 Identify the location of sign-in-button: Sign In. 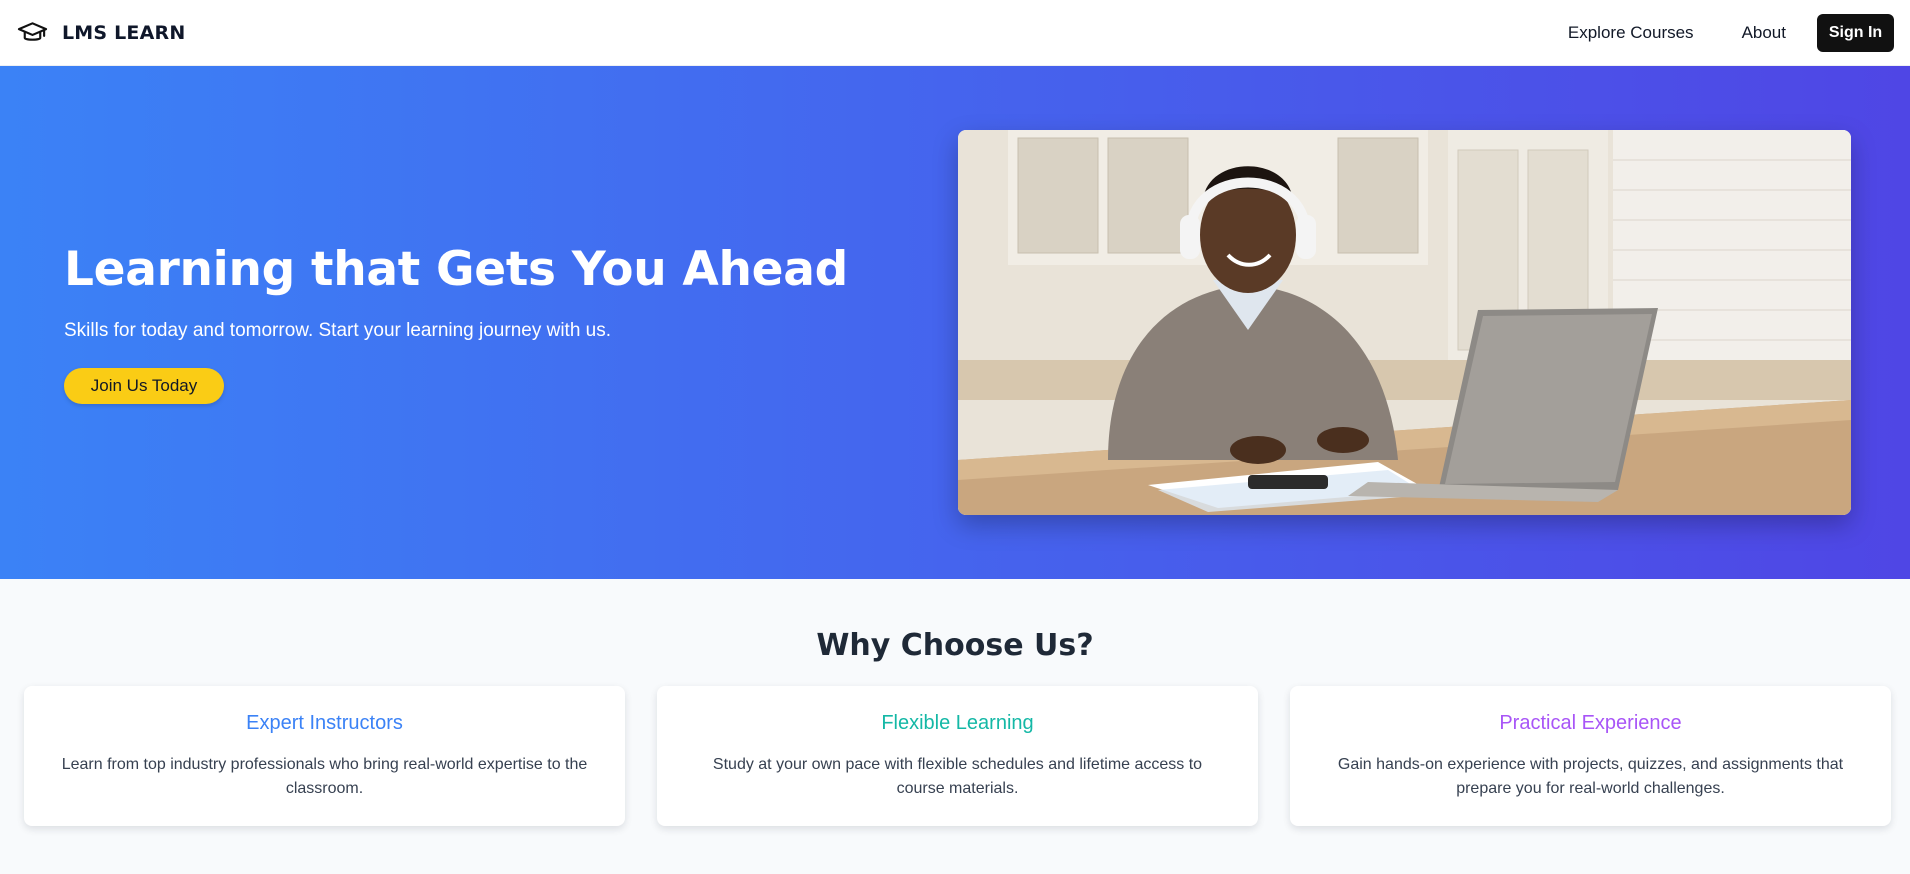
(1855, 32).